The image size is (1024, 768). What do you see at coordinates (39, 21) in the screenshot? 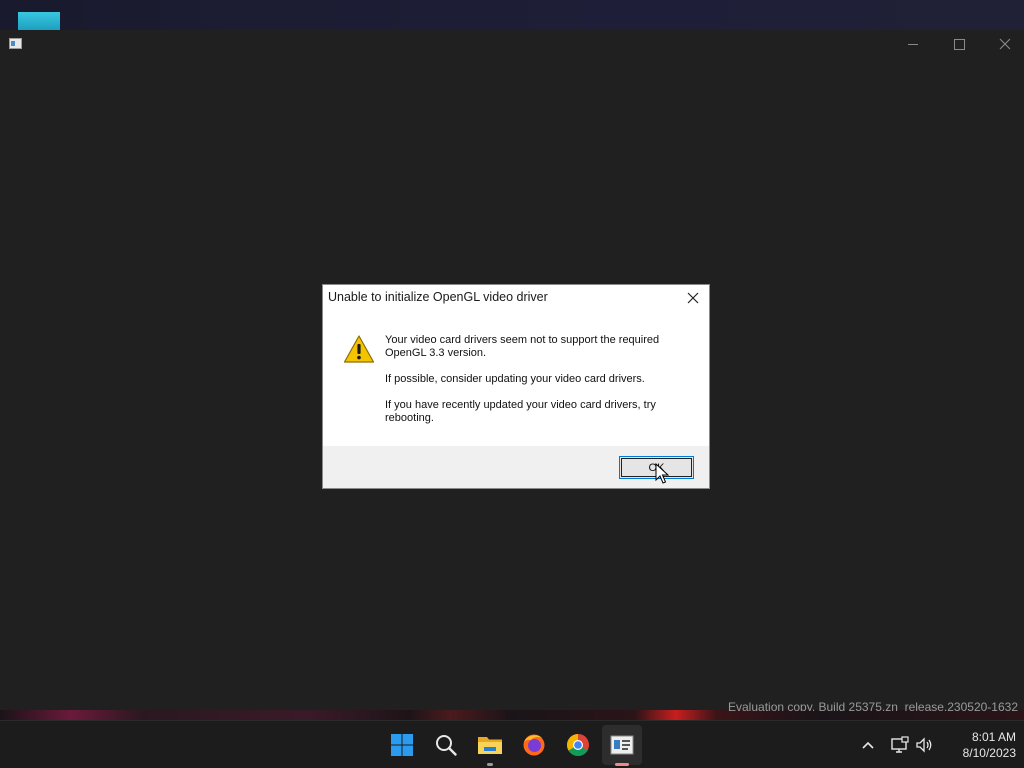
I see `desktop-thumbnail` at bounding box center [39, 21].